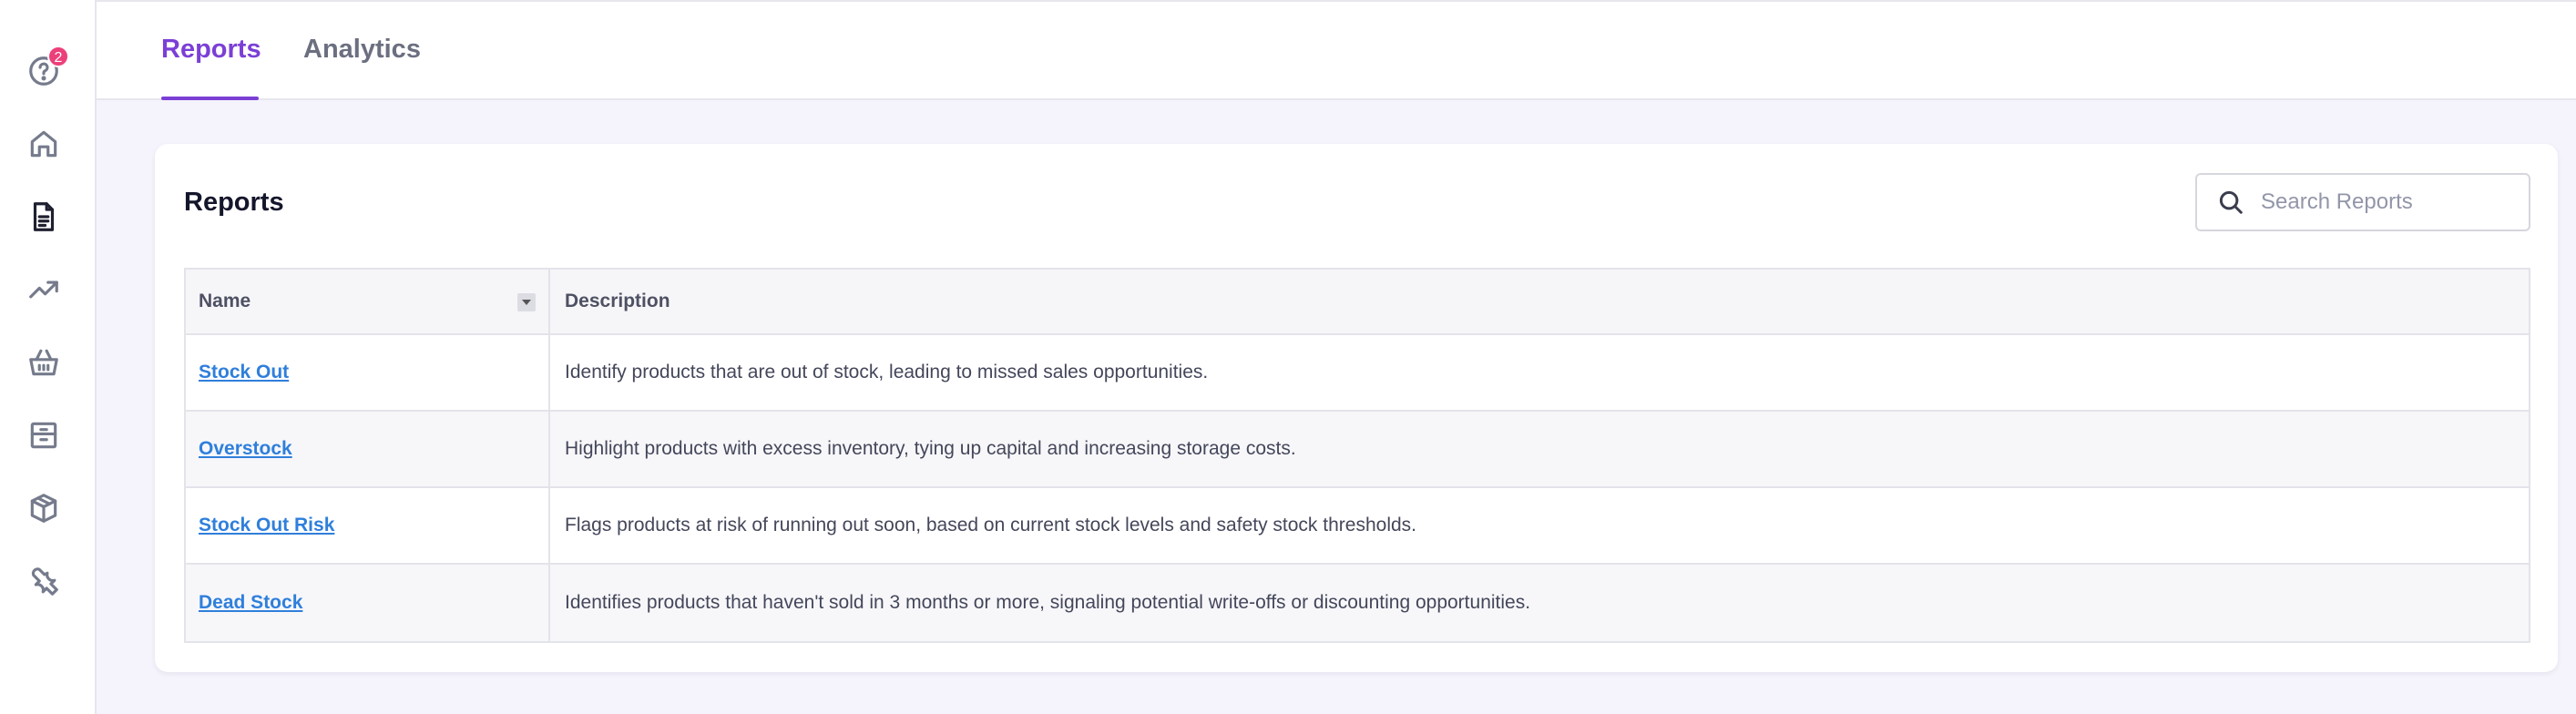  I want to click on name-cell: Stock Out Risk, so click(368, 526).